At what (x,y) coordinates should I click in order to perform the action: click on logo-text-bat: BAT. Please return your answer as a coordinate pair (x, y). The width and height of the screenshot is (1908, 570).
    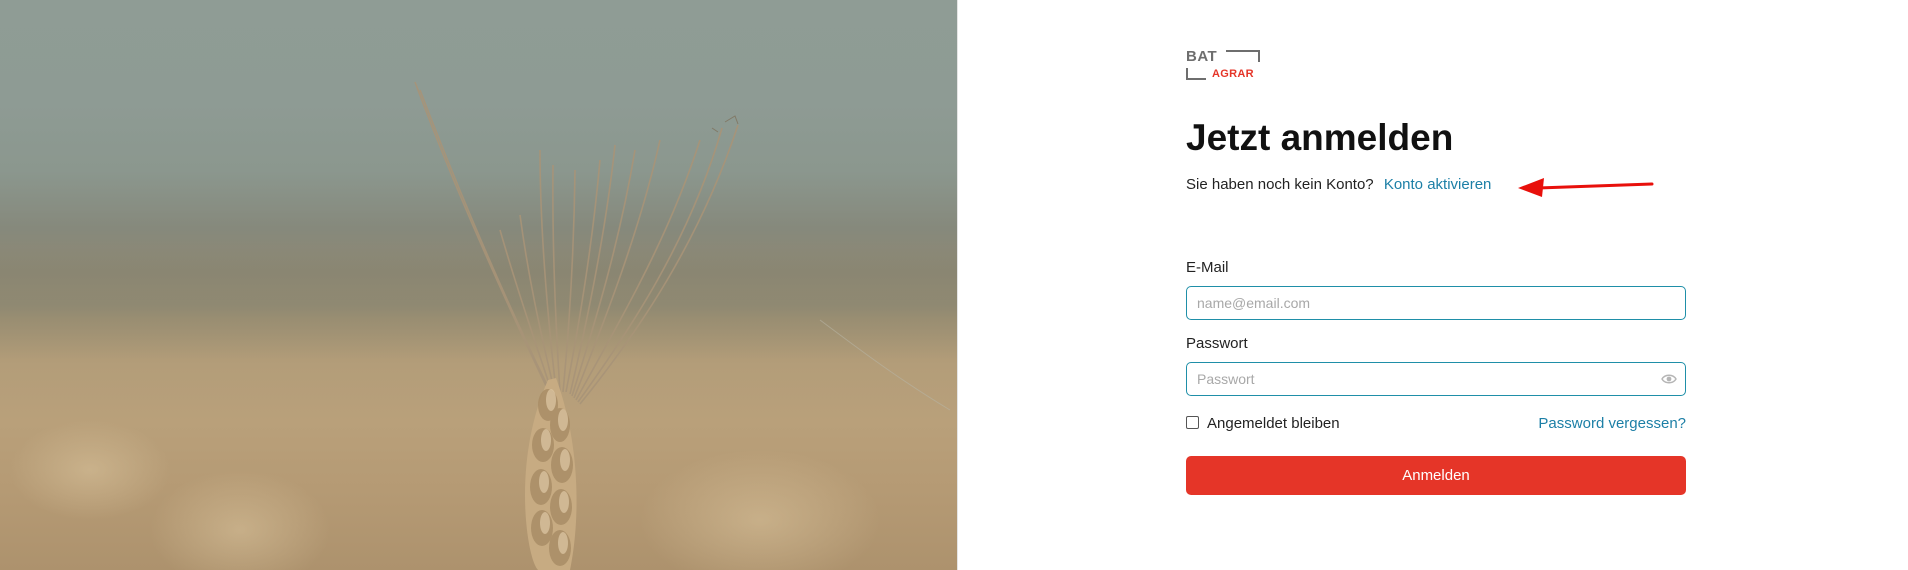
    Looking at the image, I should click on (1202, 56).